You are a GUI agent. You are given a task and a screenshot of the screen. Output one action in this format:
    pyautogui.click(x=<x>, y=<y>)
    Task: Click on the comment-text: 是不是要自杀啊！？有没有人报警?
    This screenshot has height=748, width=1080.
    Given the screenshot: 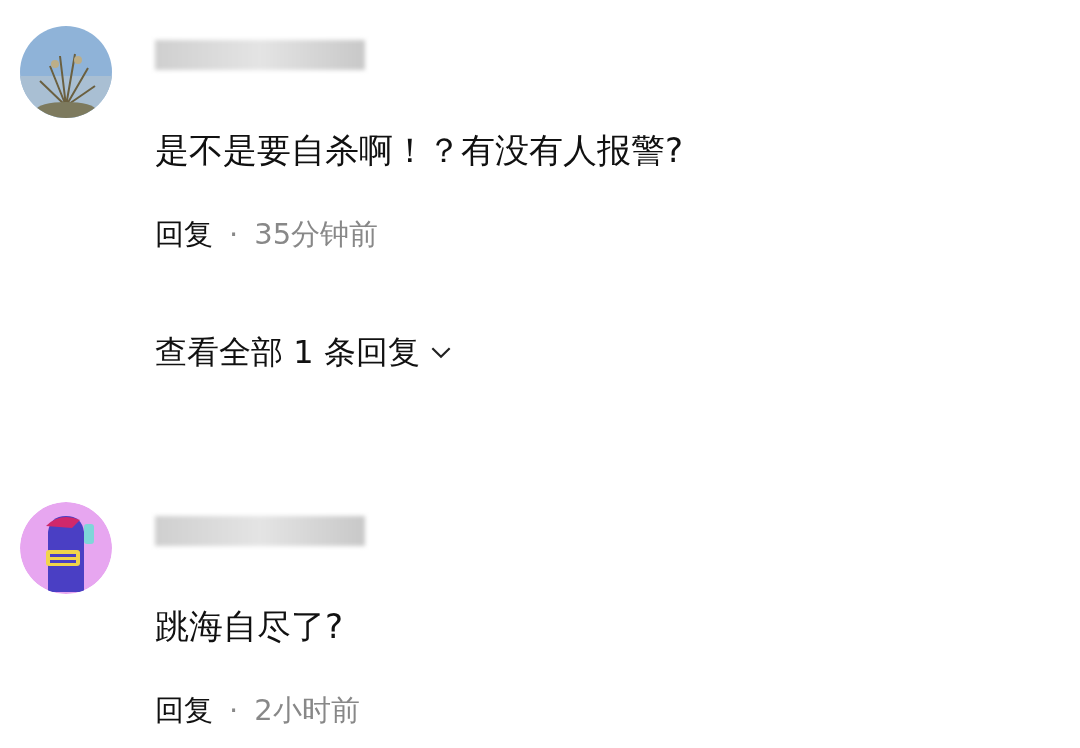 What is the action you would take?
    pyautogui.click(x=419, y=150)
    